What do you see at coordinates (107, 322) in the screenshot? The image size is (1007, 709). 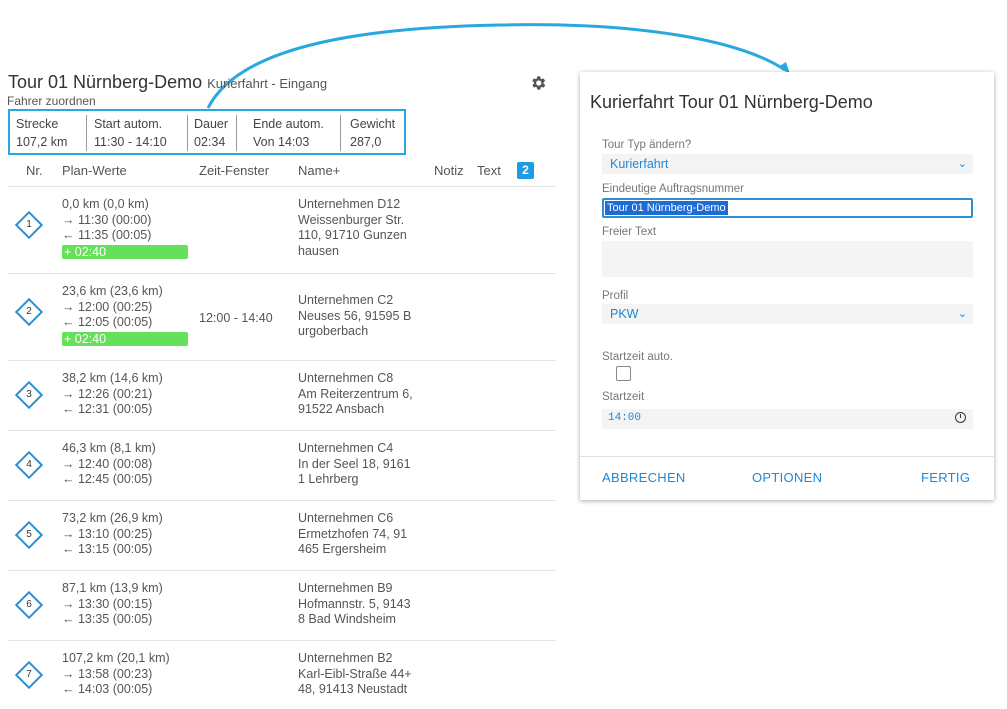 I see `plan-departure: ← 12:05 (00:05)` at bounding box center [107, 322].